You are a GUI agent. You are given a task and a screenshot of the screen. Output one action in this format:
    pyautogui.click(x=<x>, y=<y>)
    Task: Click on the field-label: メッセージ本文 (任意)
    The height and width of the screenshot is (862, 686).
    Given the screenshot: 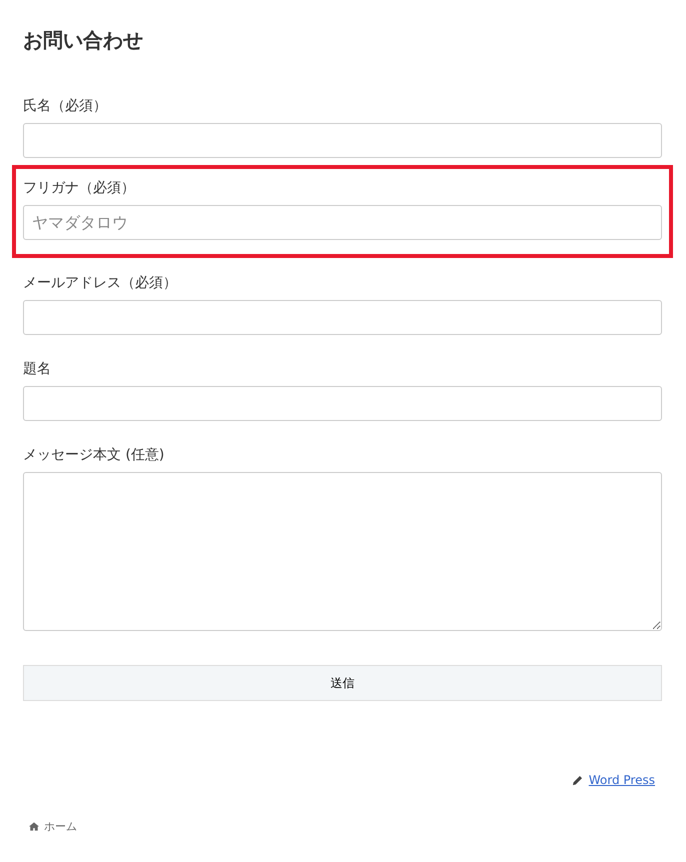 What is the action you would take?
    pyautogui.click(x=94, y=455)
    